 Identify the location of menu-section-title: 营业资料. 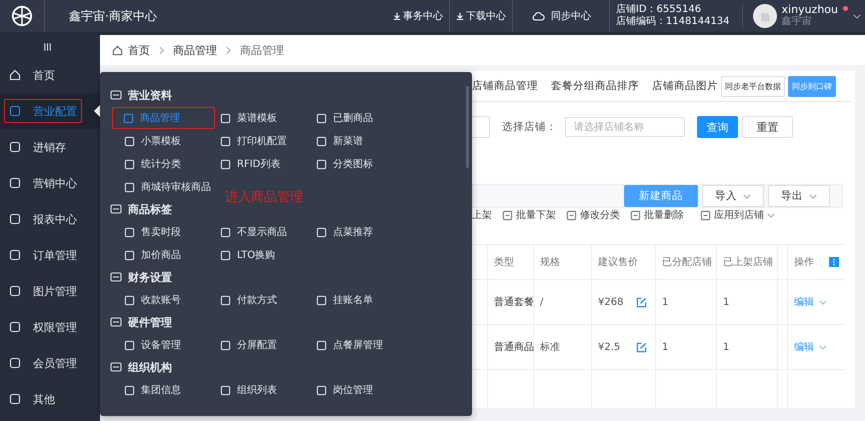
(150, 95).